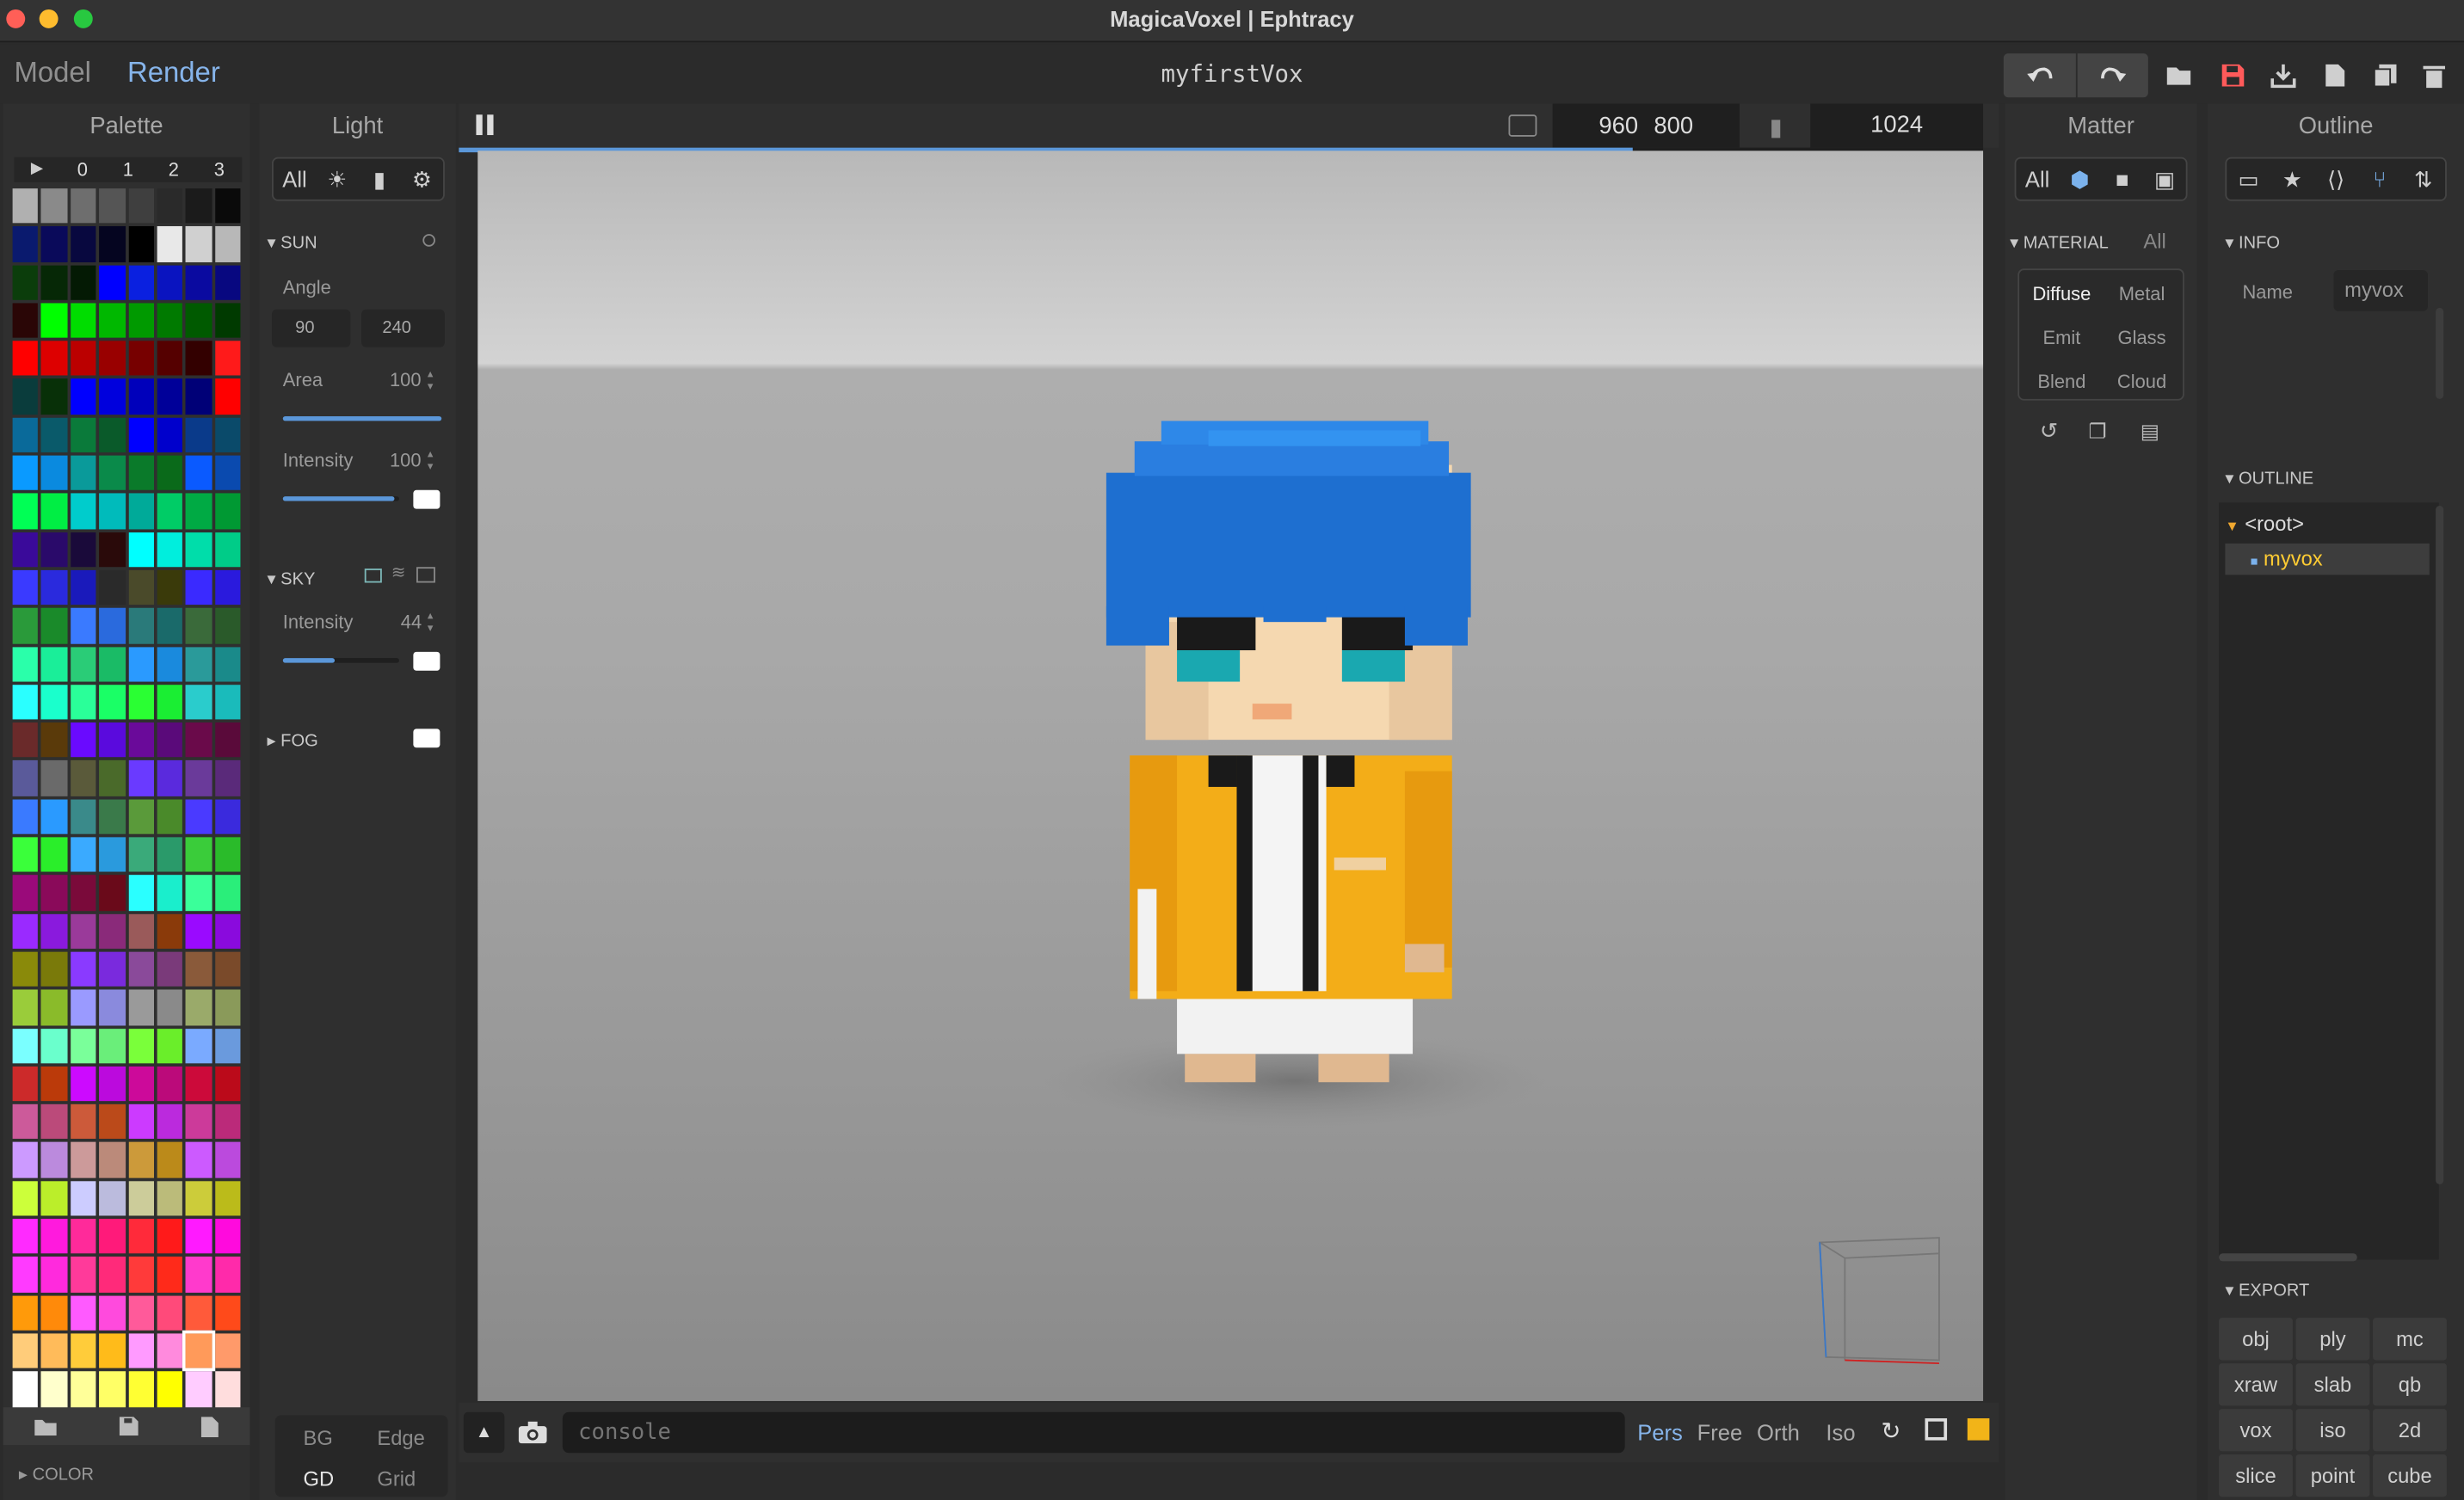 The height and width of the screenshot is (1500, 2464). What do you see at coordinates (16, 18) in the screenshot?
I see `close-window-button` at bounding box center [16, 18].